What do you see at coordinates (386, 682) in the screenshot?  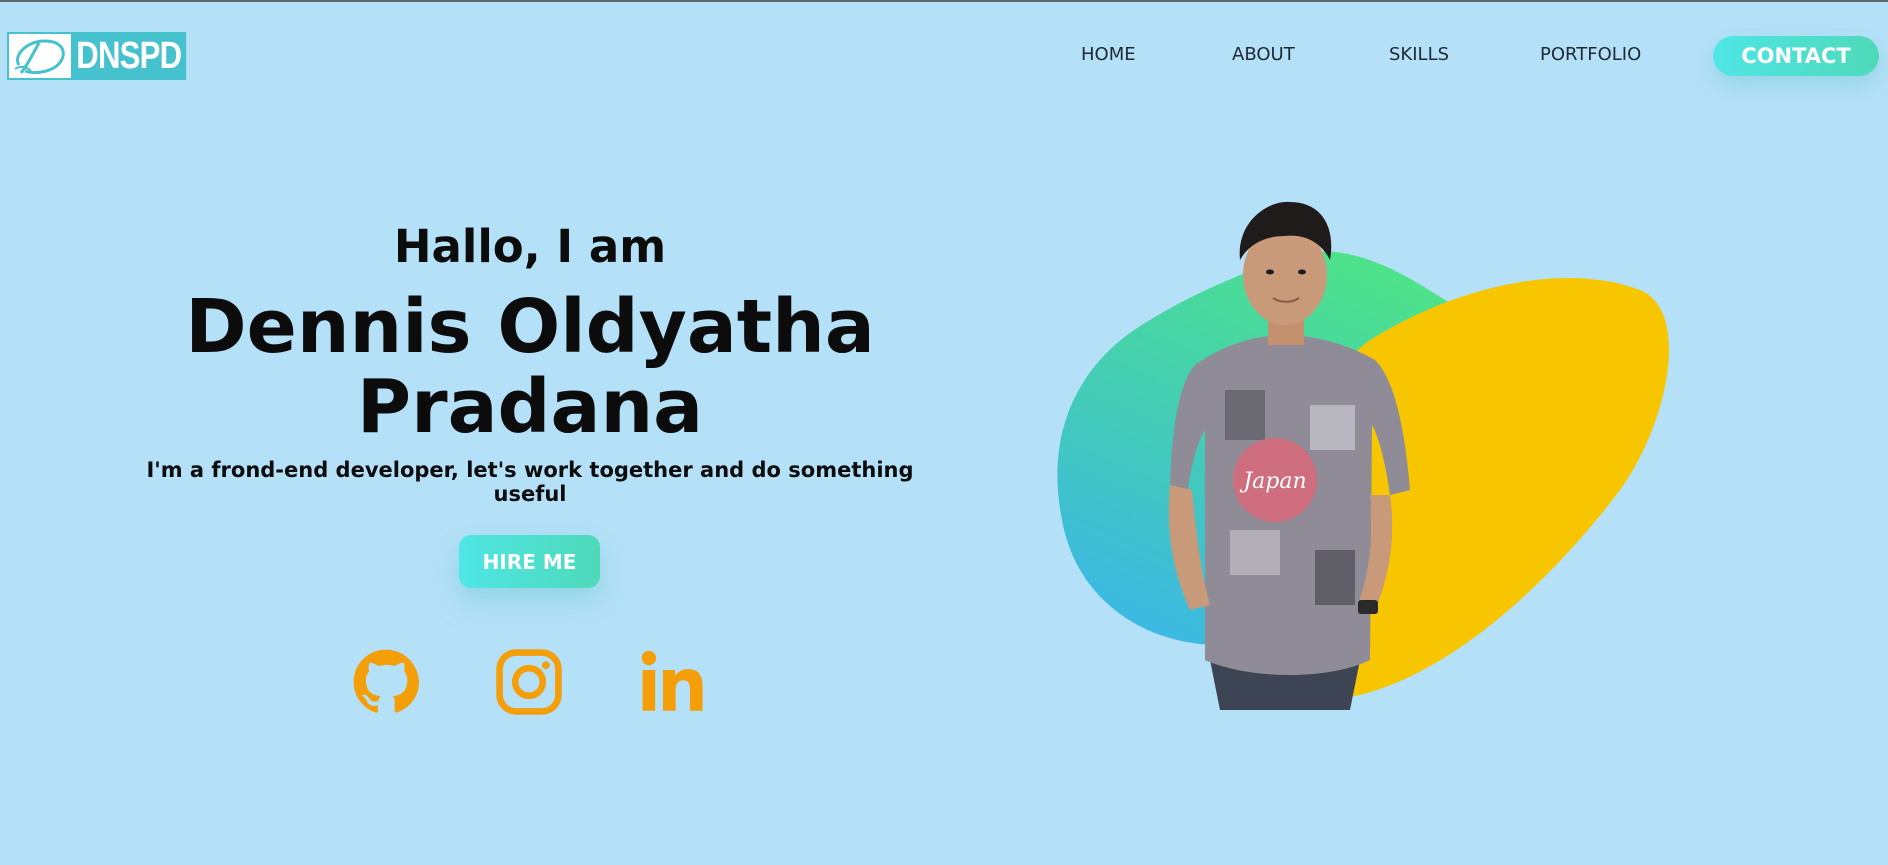 I see `github-icon` at bounding box center [386, 682].